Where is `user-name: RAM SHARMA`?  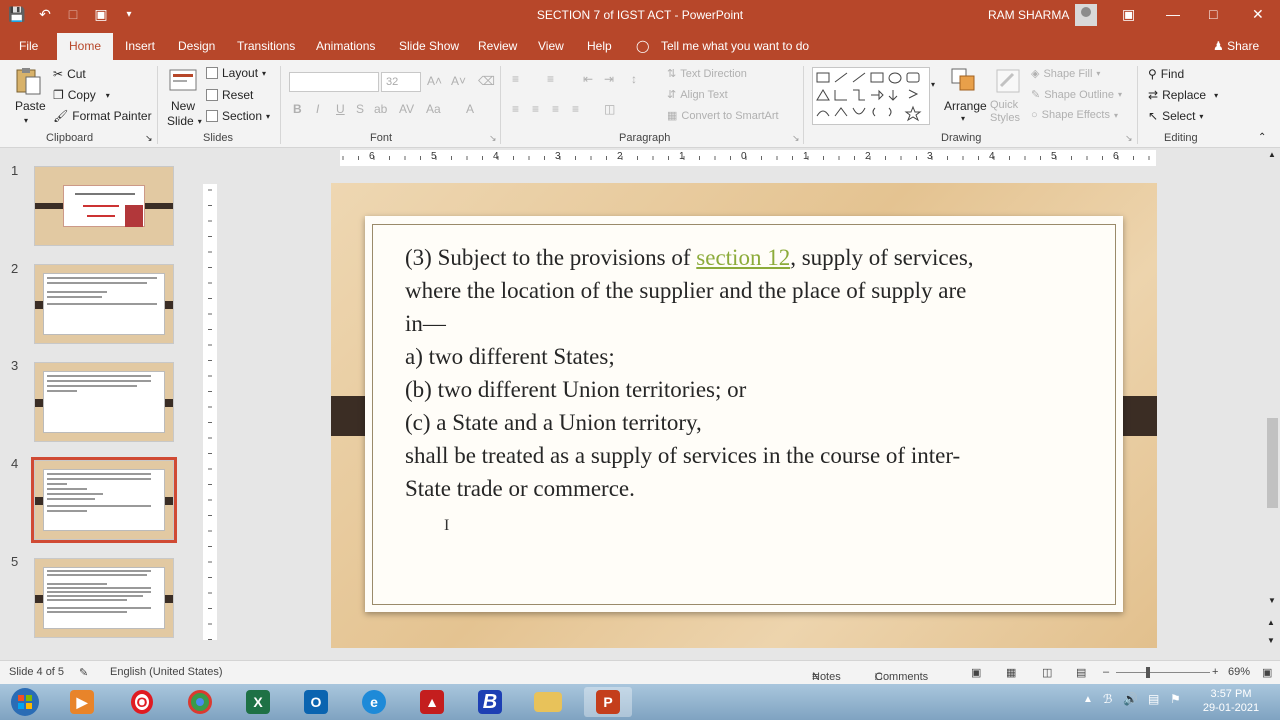
user-name: RAM SHARMA is located at coordinates (1028, 15).